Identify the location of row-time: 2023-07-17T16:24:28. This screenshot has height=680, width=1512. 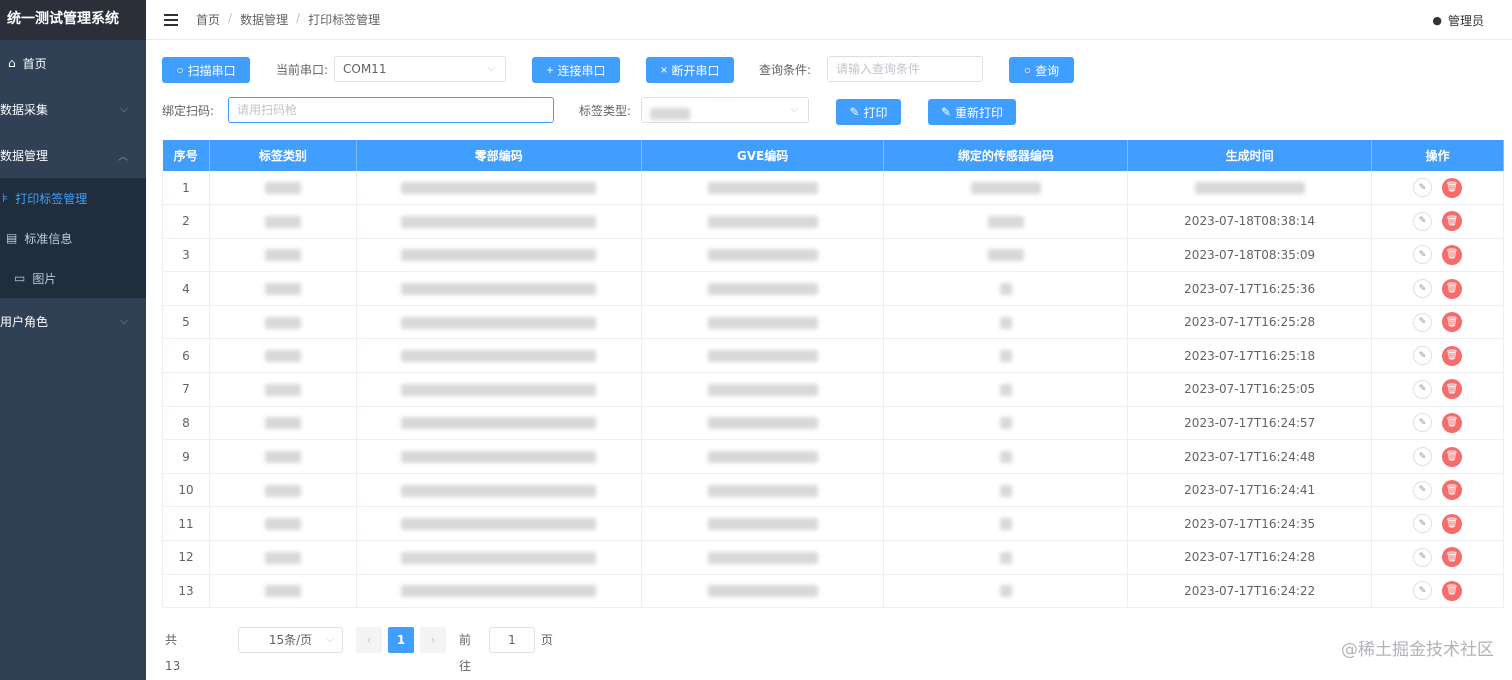
(1250, 557).